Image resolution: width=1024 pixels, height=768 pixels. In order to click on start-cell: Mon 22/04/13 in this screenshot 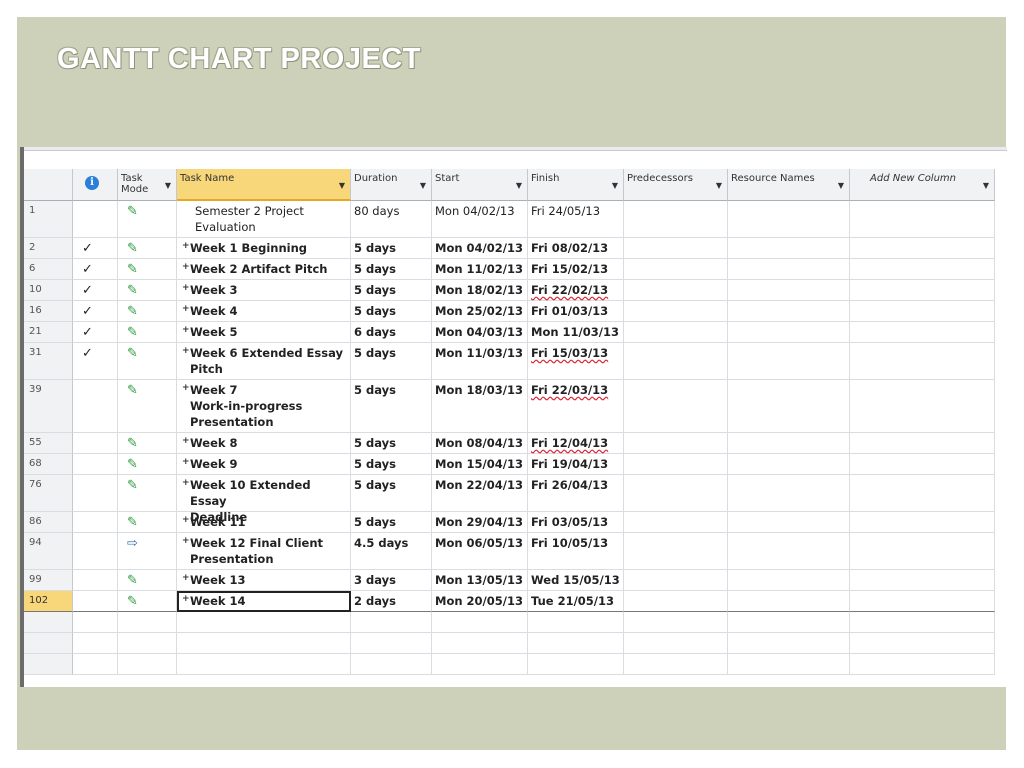, I will do `click(480, 493)`.